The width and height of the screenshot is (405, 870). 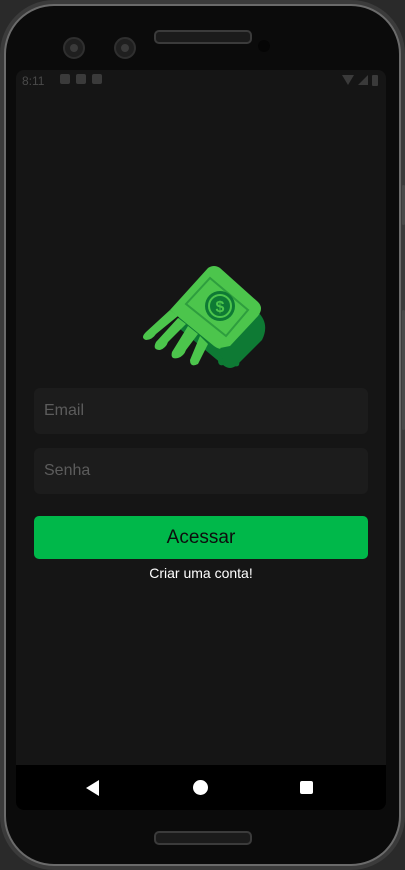 What do you see at coordinates (201, 411) in the screenshot?
I see `email-field` at bounding box center [201, 411].